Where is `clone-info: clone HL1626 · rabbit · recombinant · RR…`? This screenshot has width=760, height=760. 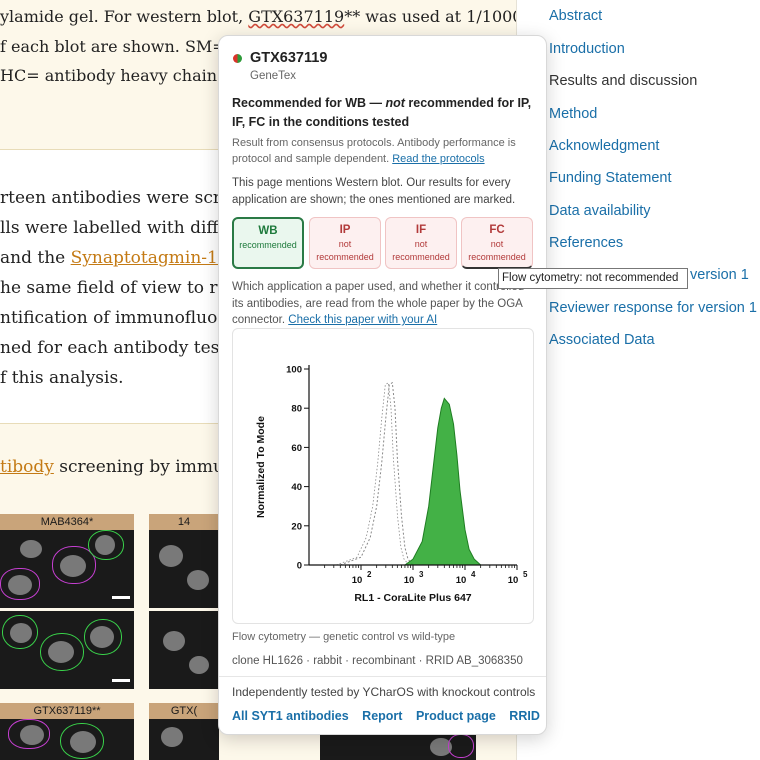
clone-info: clone HL1626 · rabbit · recombinant · RR… is located at coordinates (377, 661).